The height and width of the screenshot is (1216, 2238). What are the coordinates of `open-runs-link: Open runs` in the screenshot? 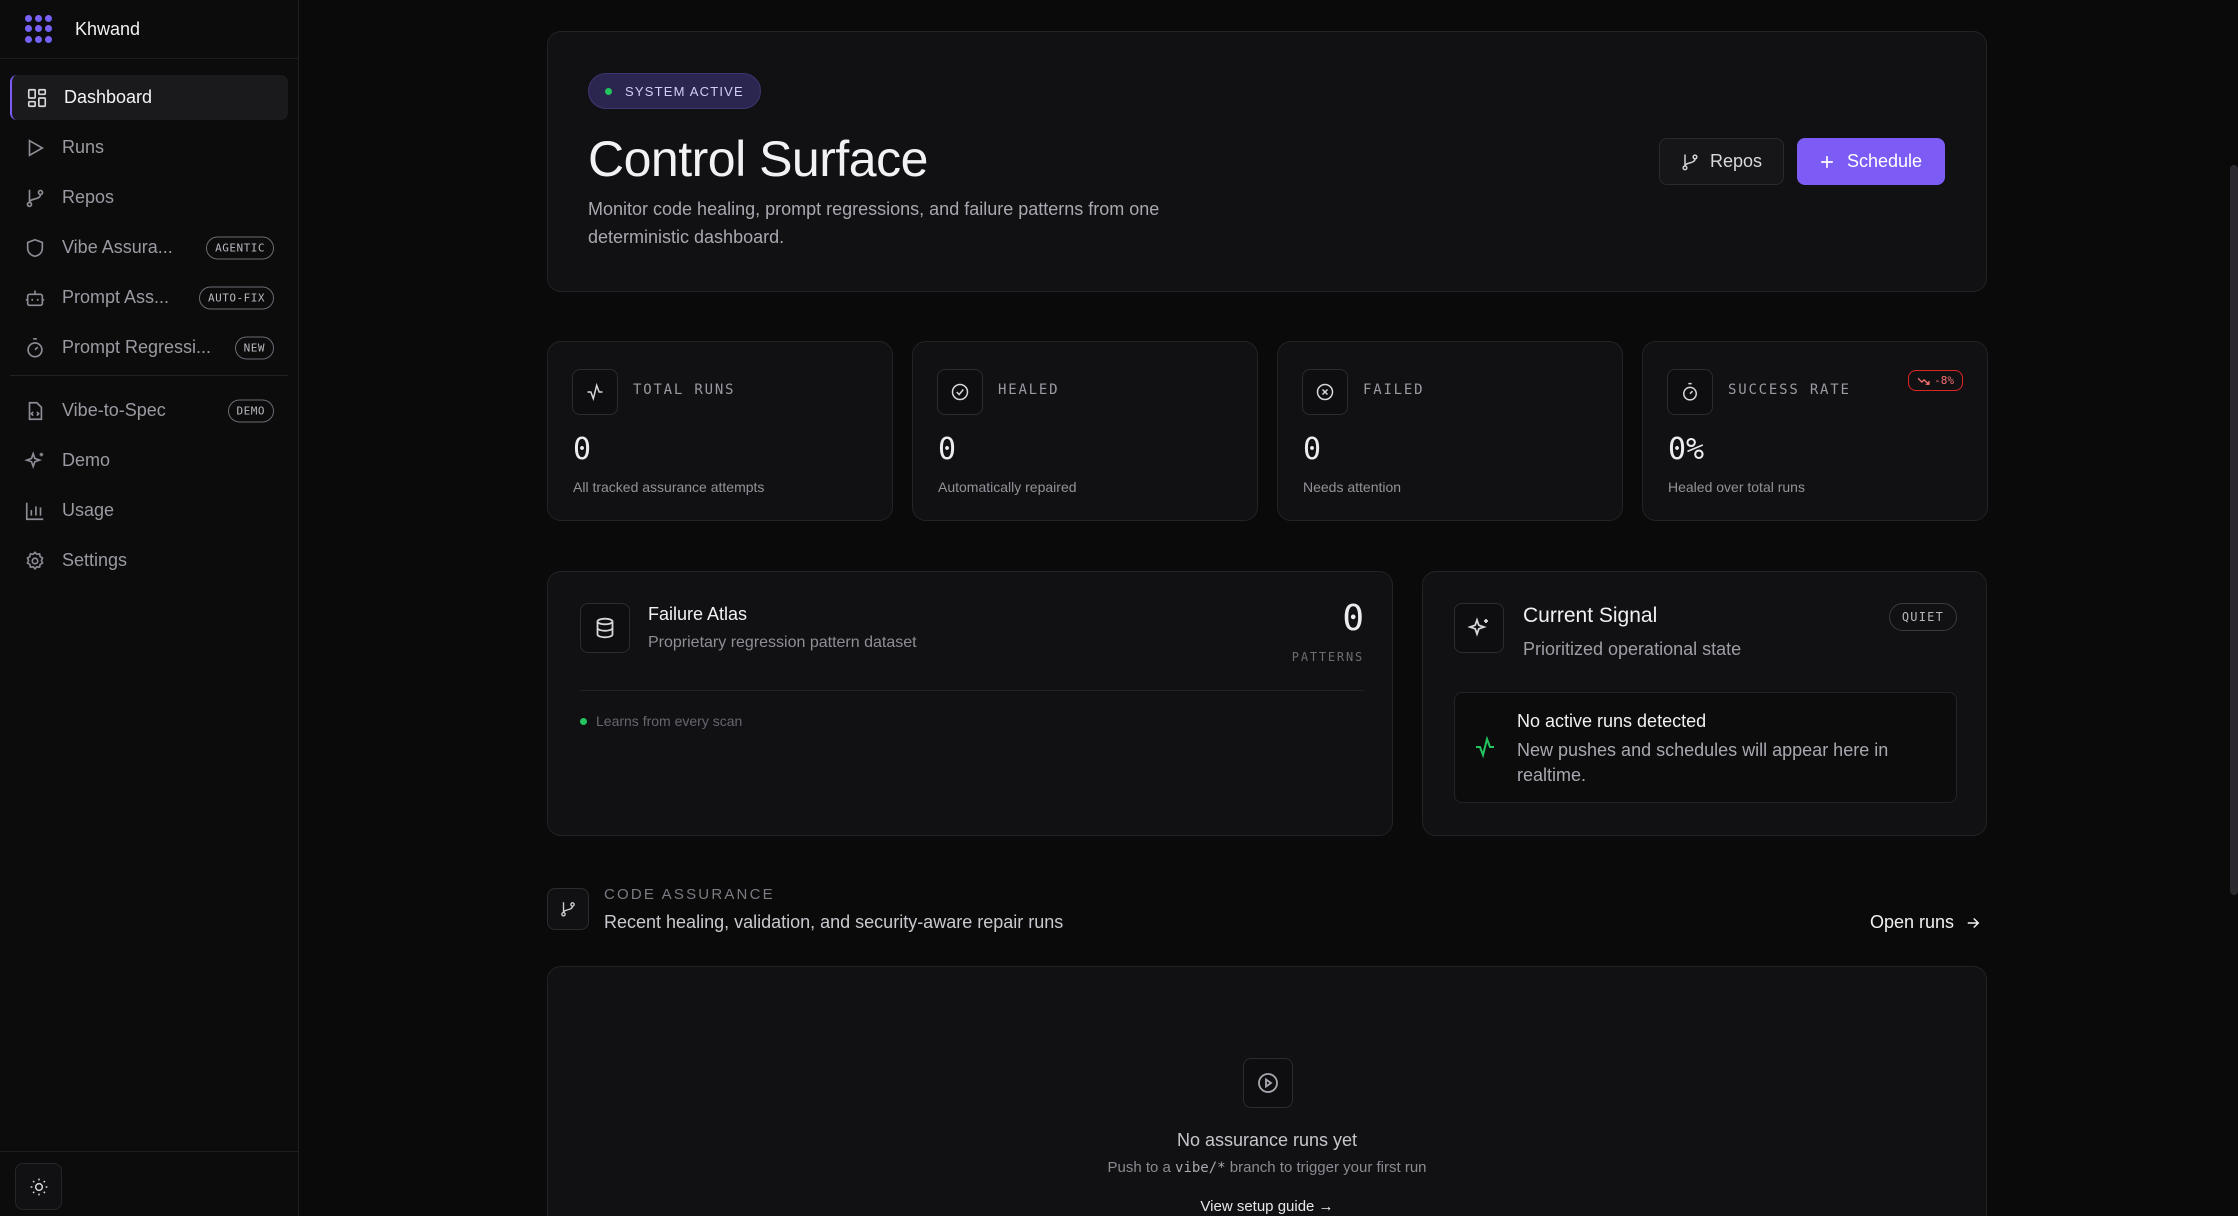 It's located at (1926, 922).